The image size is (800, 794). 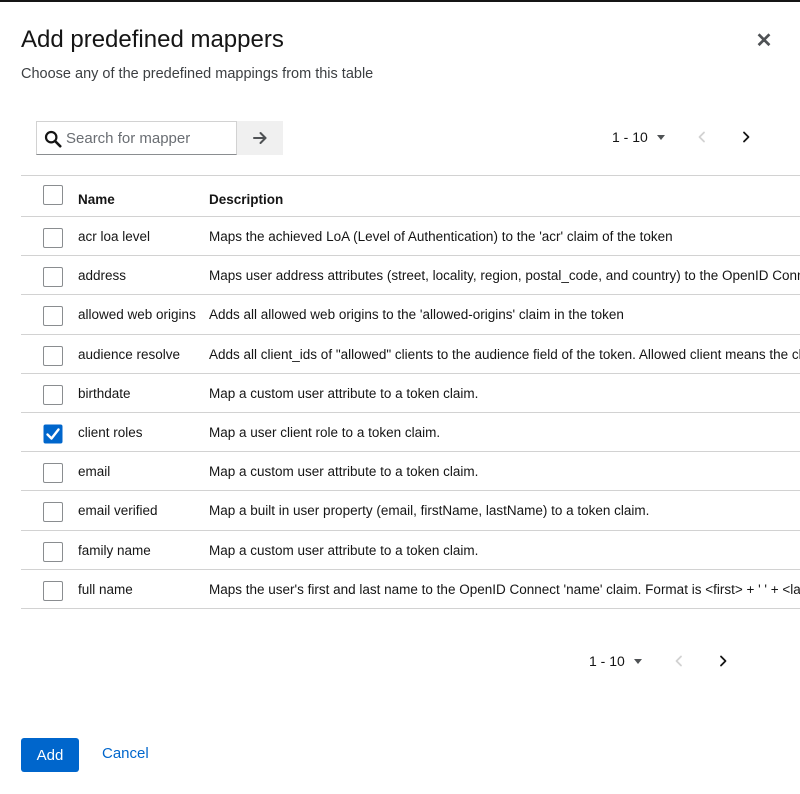 I want to click on column-header-description: Description, so click(x=246, y=199).